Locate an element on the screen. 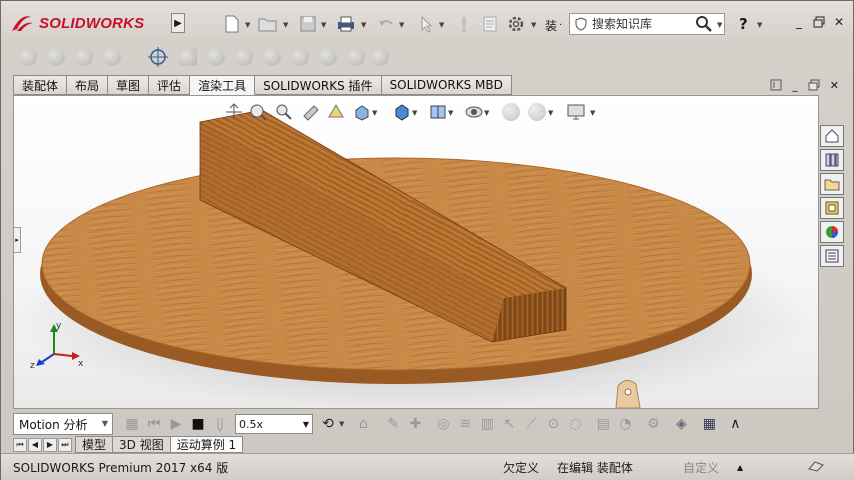  doc-minimize-icon: _ is located at coordinates (795, 86).